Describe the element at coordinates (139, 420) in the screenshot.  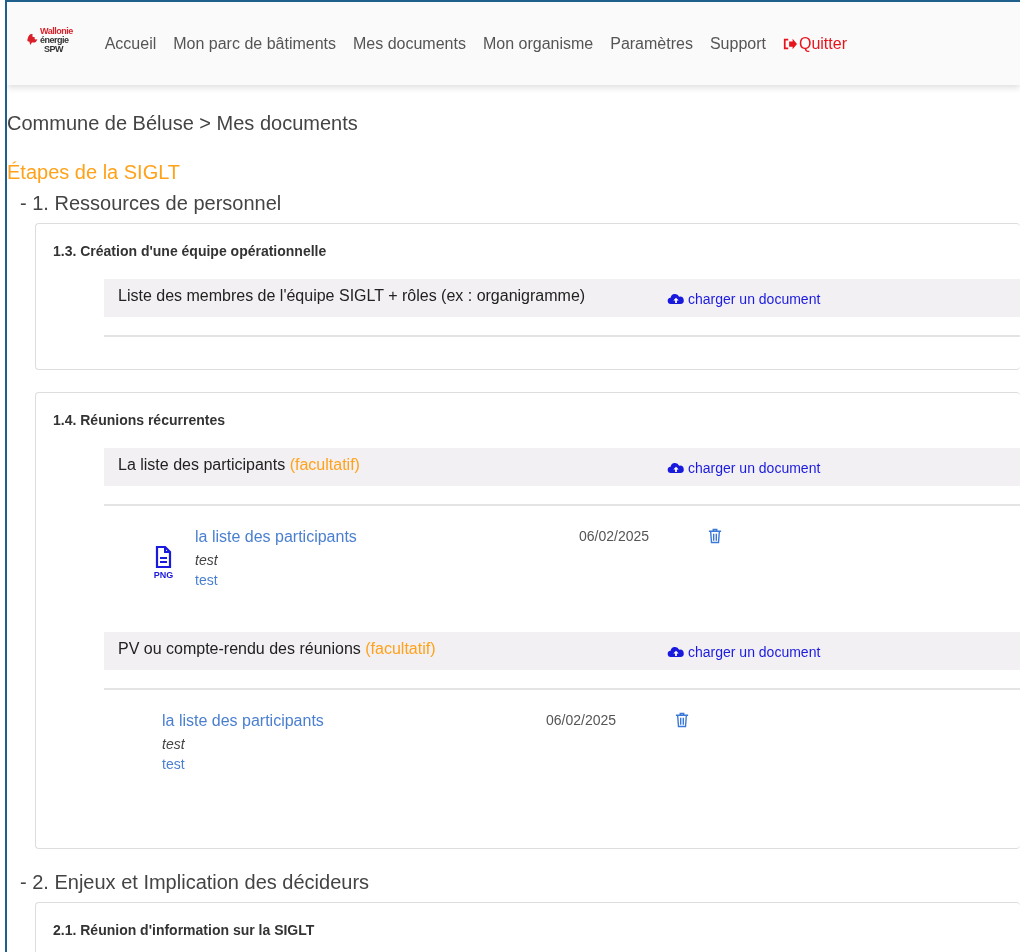
I see `step-title: 1.4. Réunions récurrentes` at that location.